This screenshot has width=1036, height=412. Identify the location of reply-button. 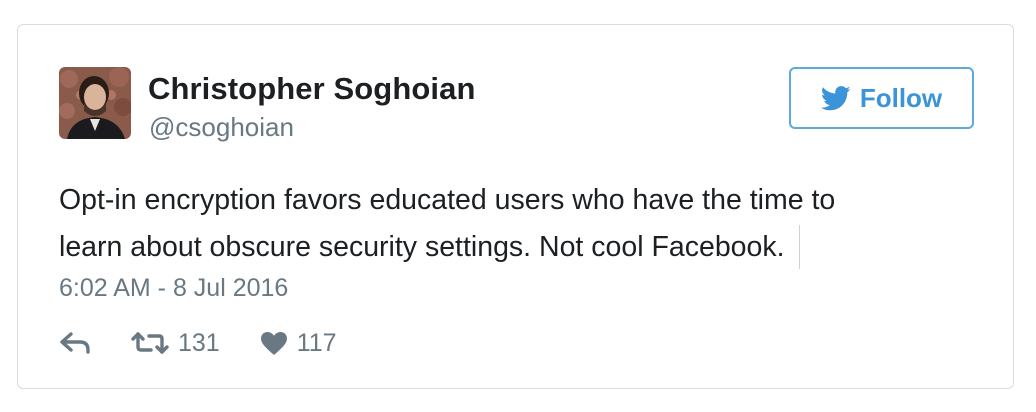
(75, 343).